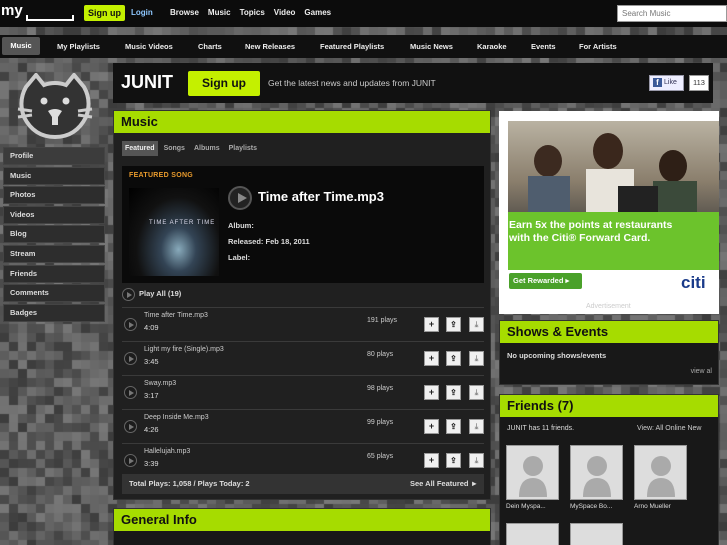 Image resolution: width=727 pixels, height=545 pixels. Describe the element at coordinates (142, 12) in the screenshot. I see `login-link: Login` at that location.